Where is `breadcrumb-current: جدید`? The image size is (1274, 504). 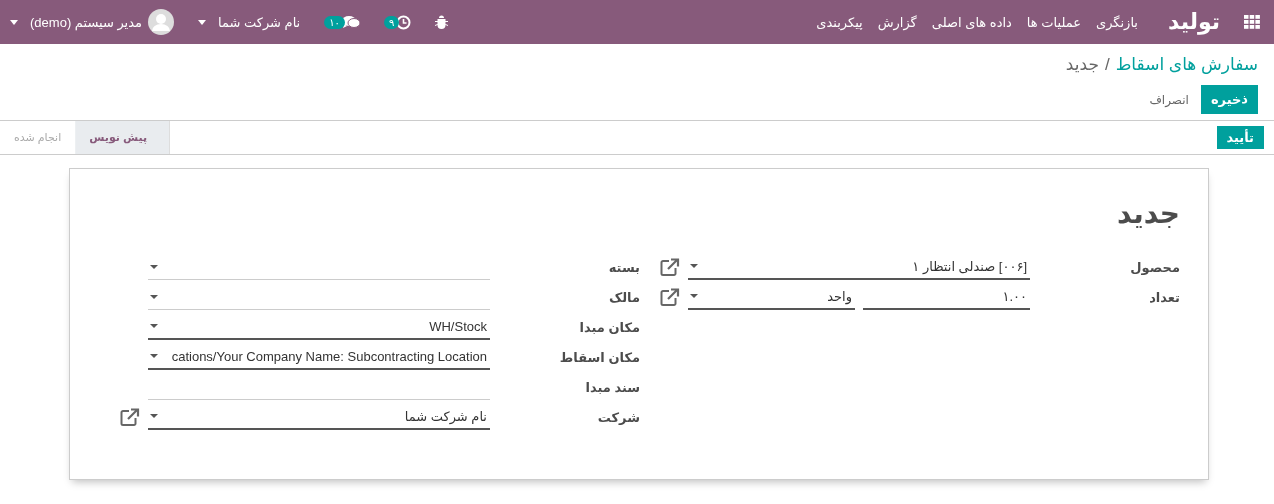
breadcrumb-current: جدید is located at coordinates (1082, 64).